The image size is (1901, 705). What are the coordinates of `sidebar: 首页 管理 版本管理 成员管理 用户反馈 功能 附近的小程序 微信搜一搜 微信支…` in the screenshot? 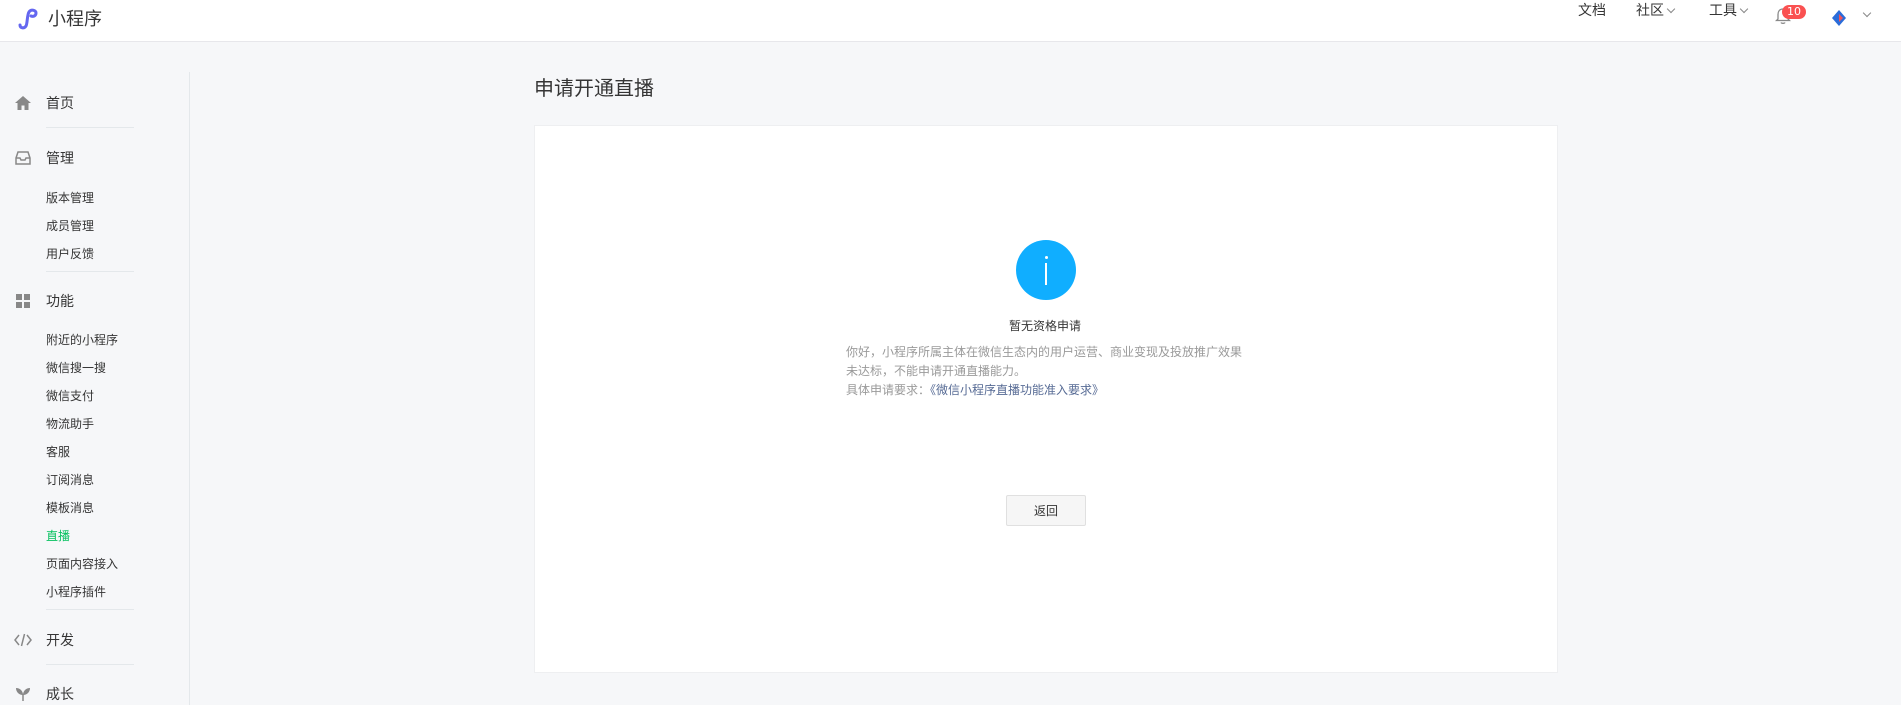 It's located at (95, 388).